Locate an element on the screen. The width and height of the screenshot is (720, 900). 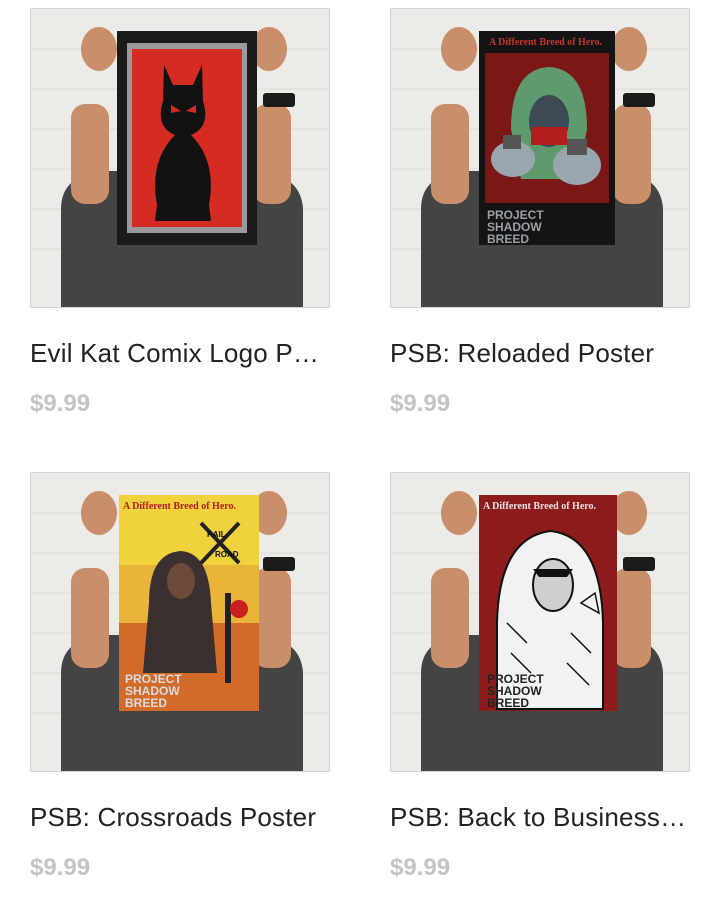
product-title: Evil Kat Comix Logo Poster is located at coordinates (180, 353).